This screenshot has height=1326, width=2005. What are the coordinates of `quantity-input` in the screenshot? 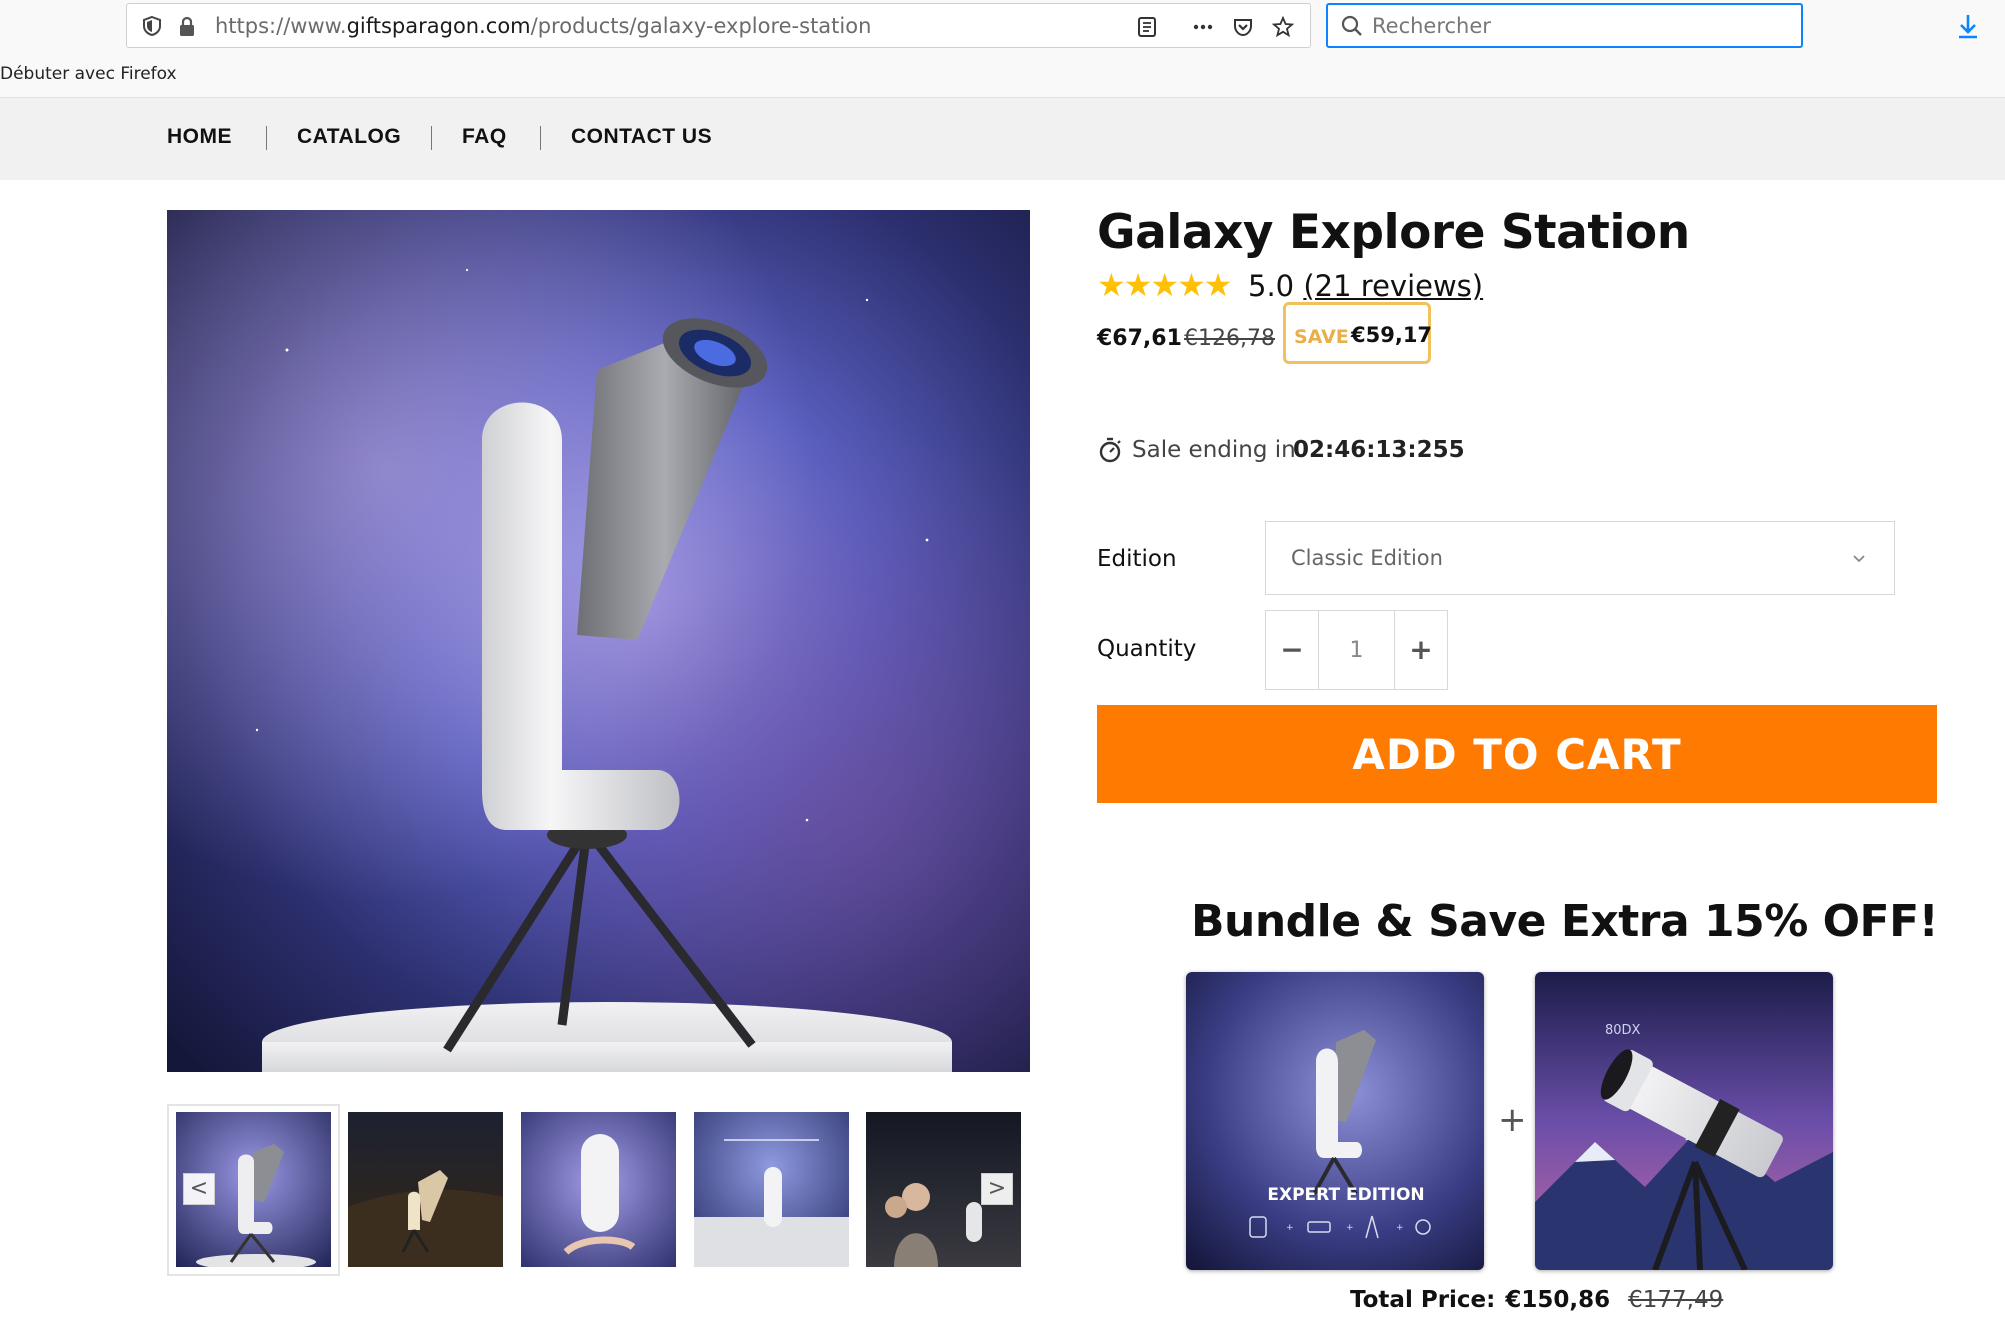 It's located at (1356, 650).